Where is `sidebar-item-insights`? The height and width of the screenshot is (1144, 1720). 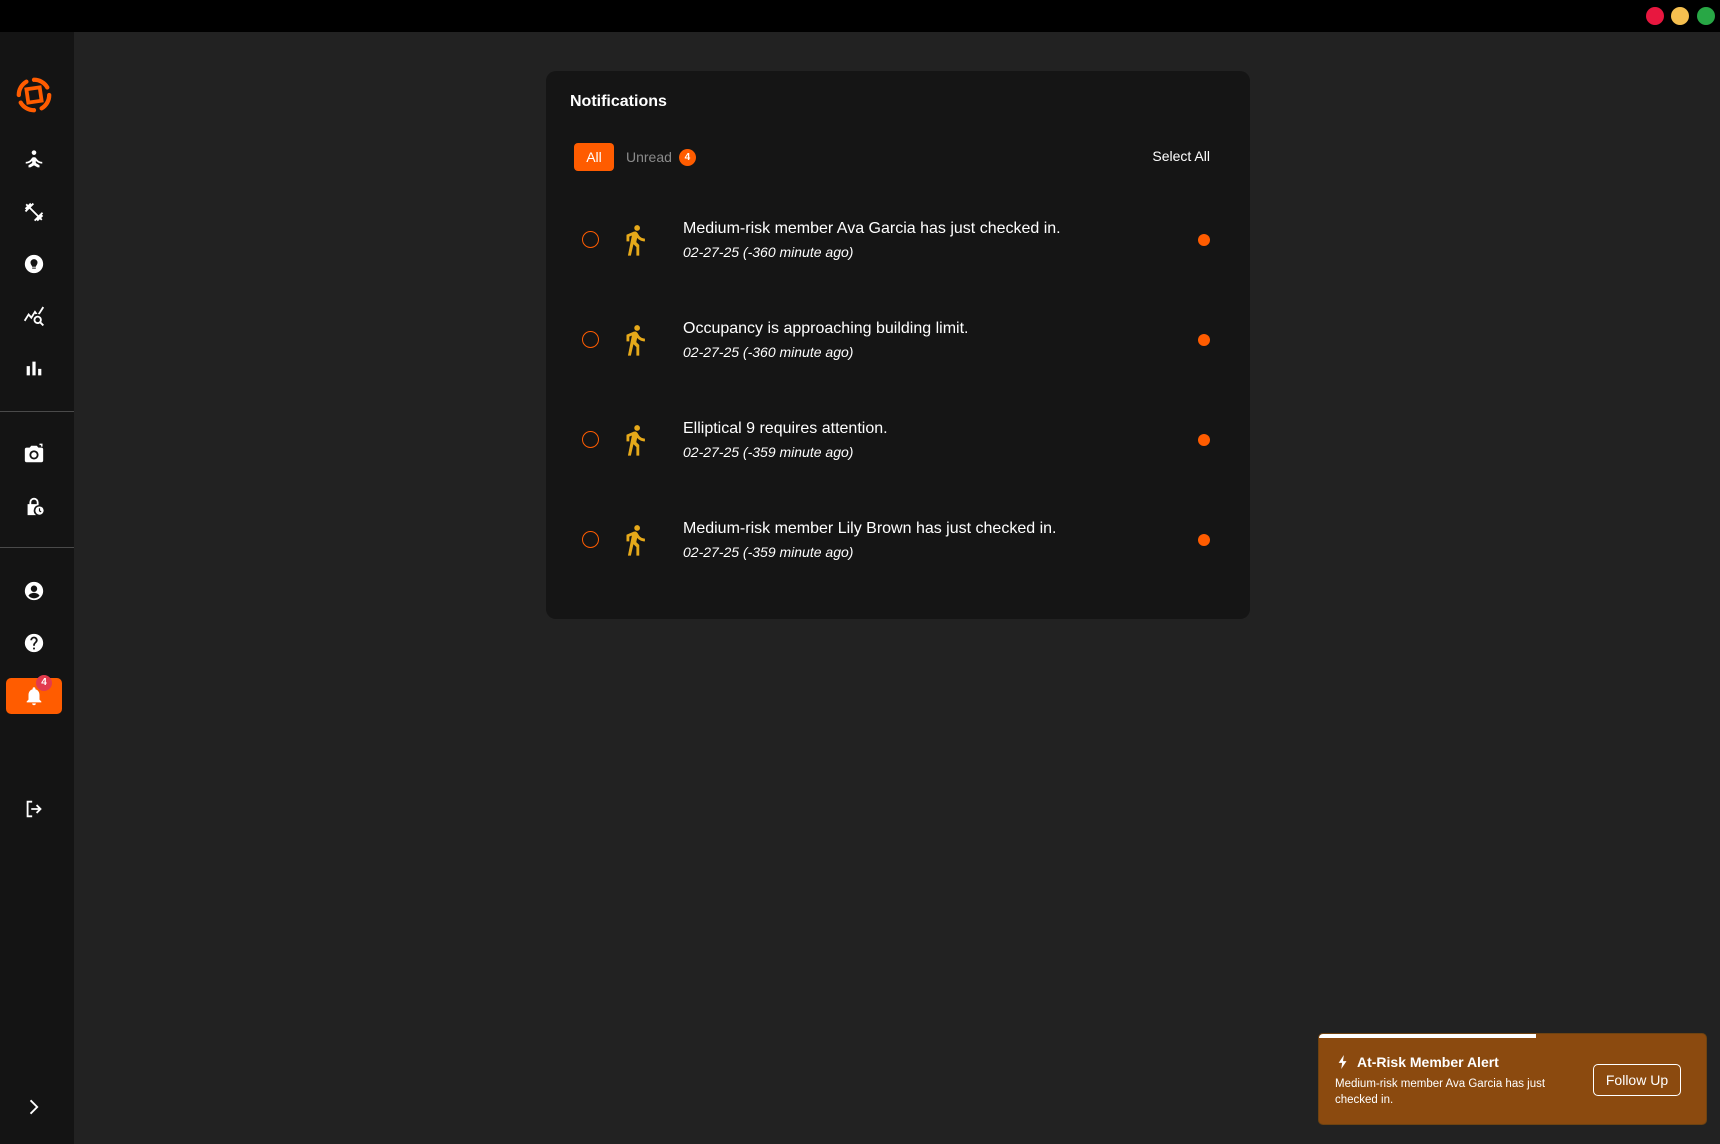
sidebar-item-insights is located at coordinates (34, 264).